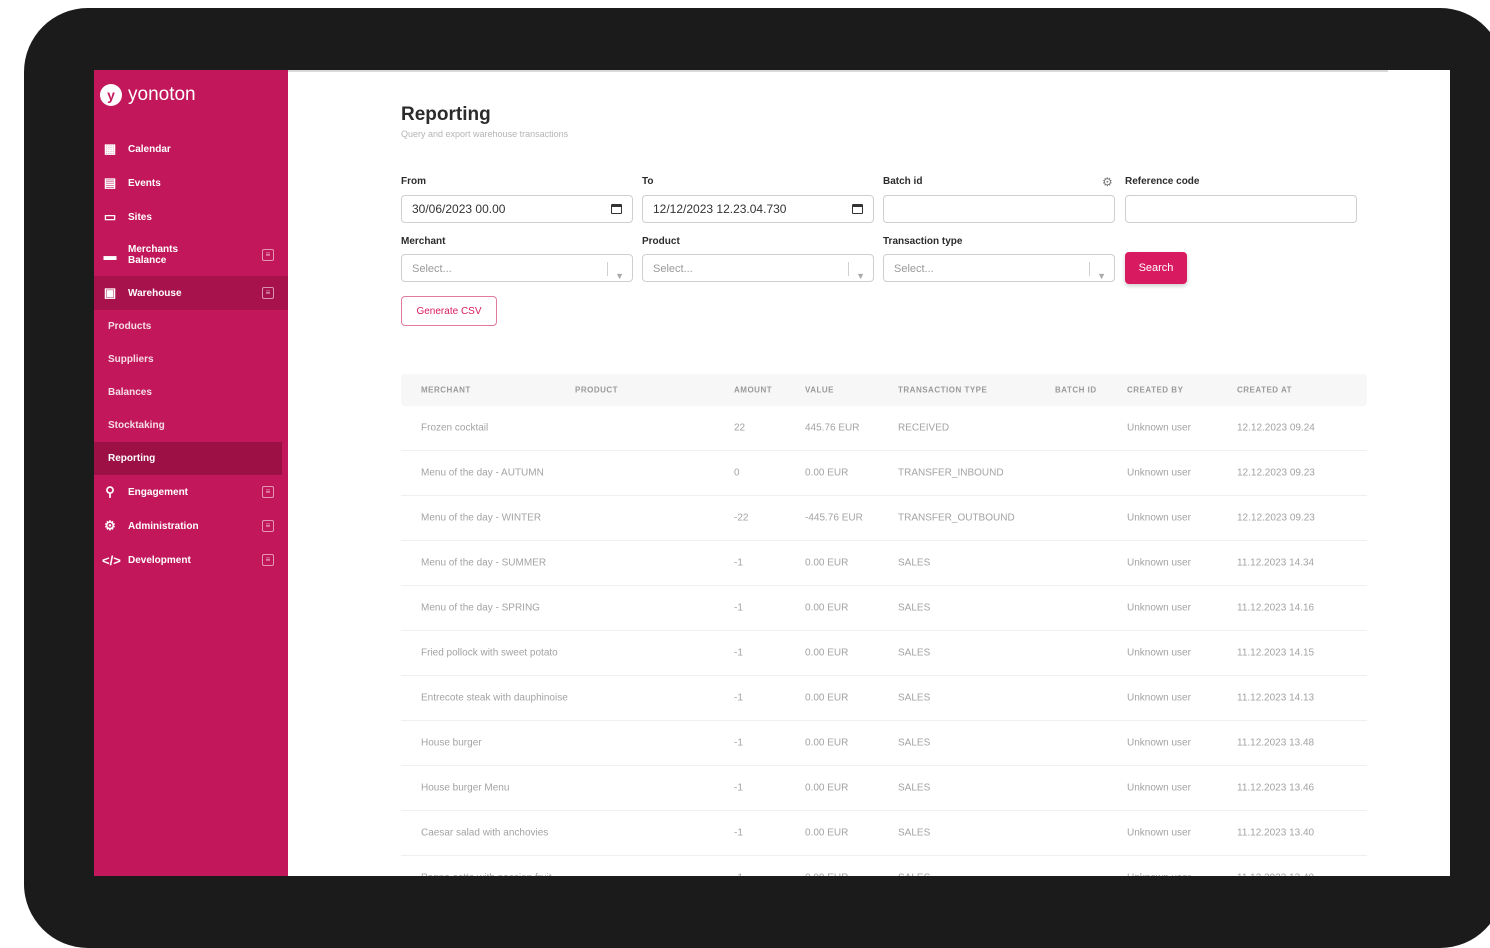  Describe the element at coordinates (111, 560) in the screenshot. I see `code-icon: </>` at that location.